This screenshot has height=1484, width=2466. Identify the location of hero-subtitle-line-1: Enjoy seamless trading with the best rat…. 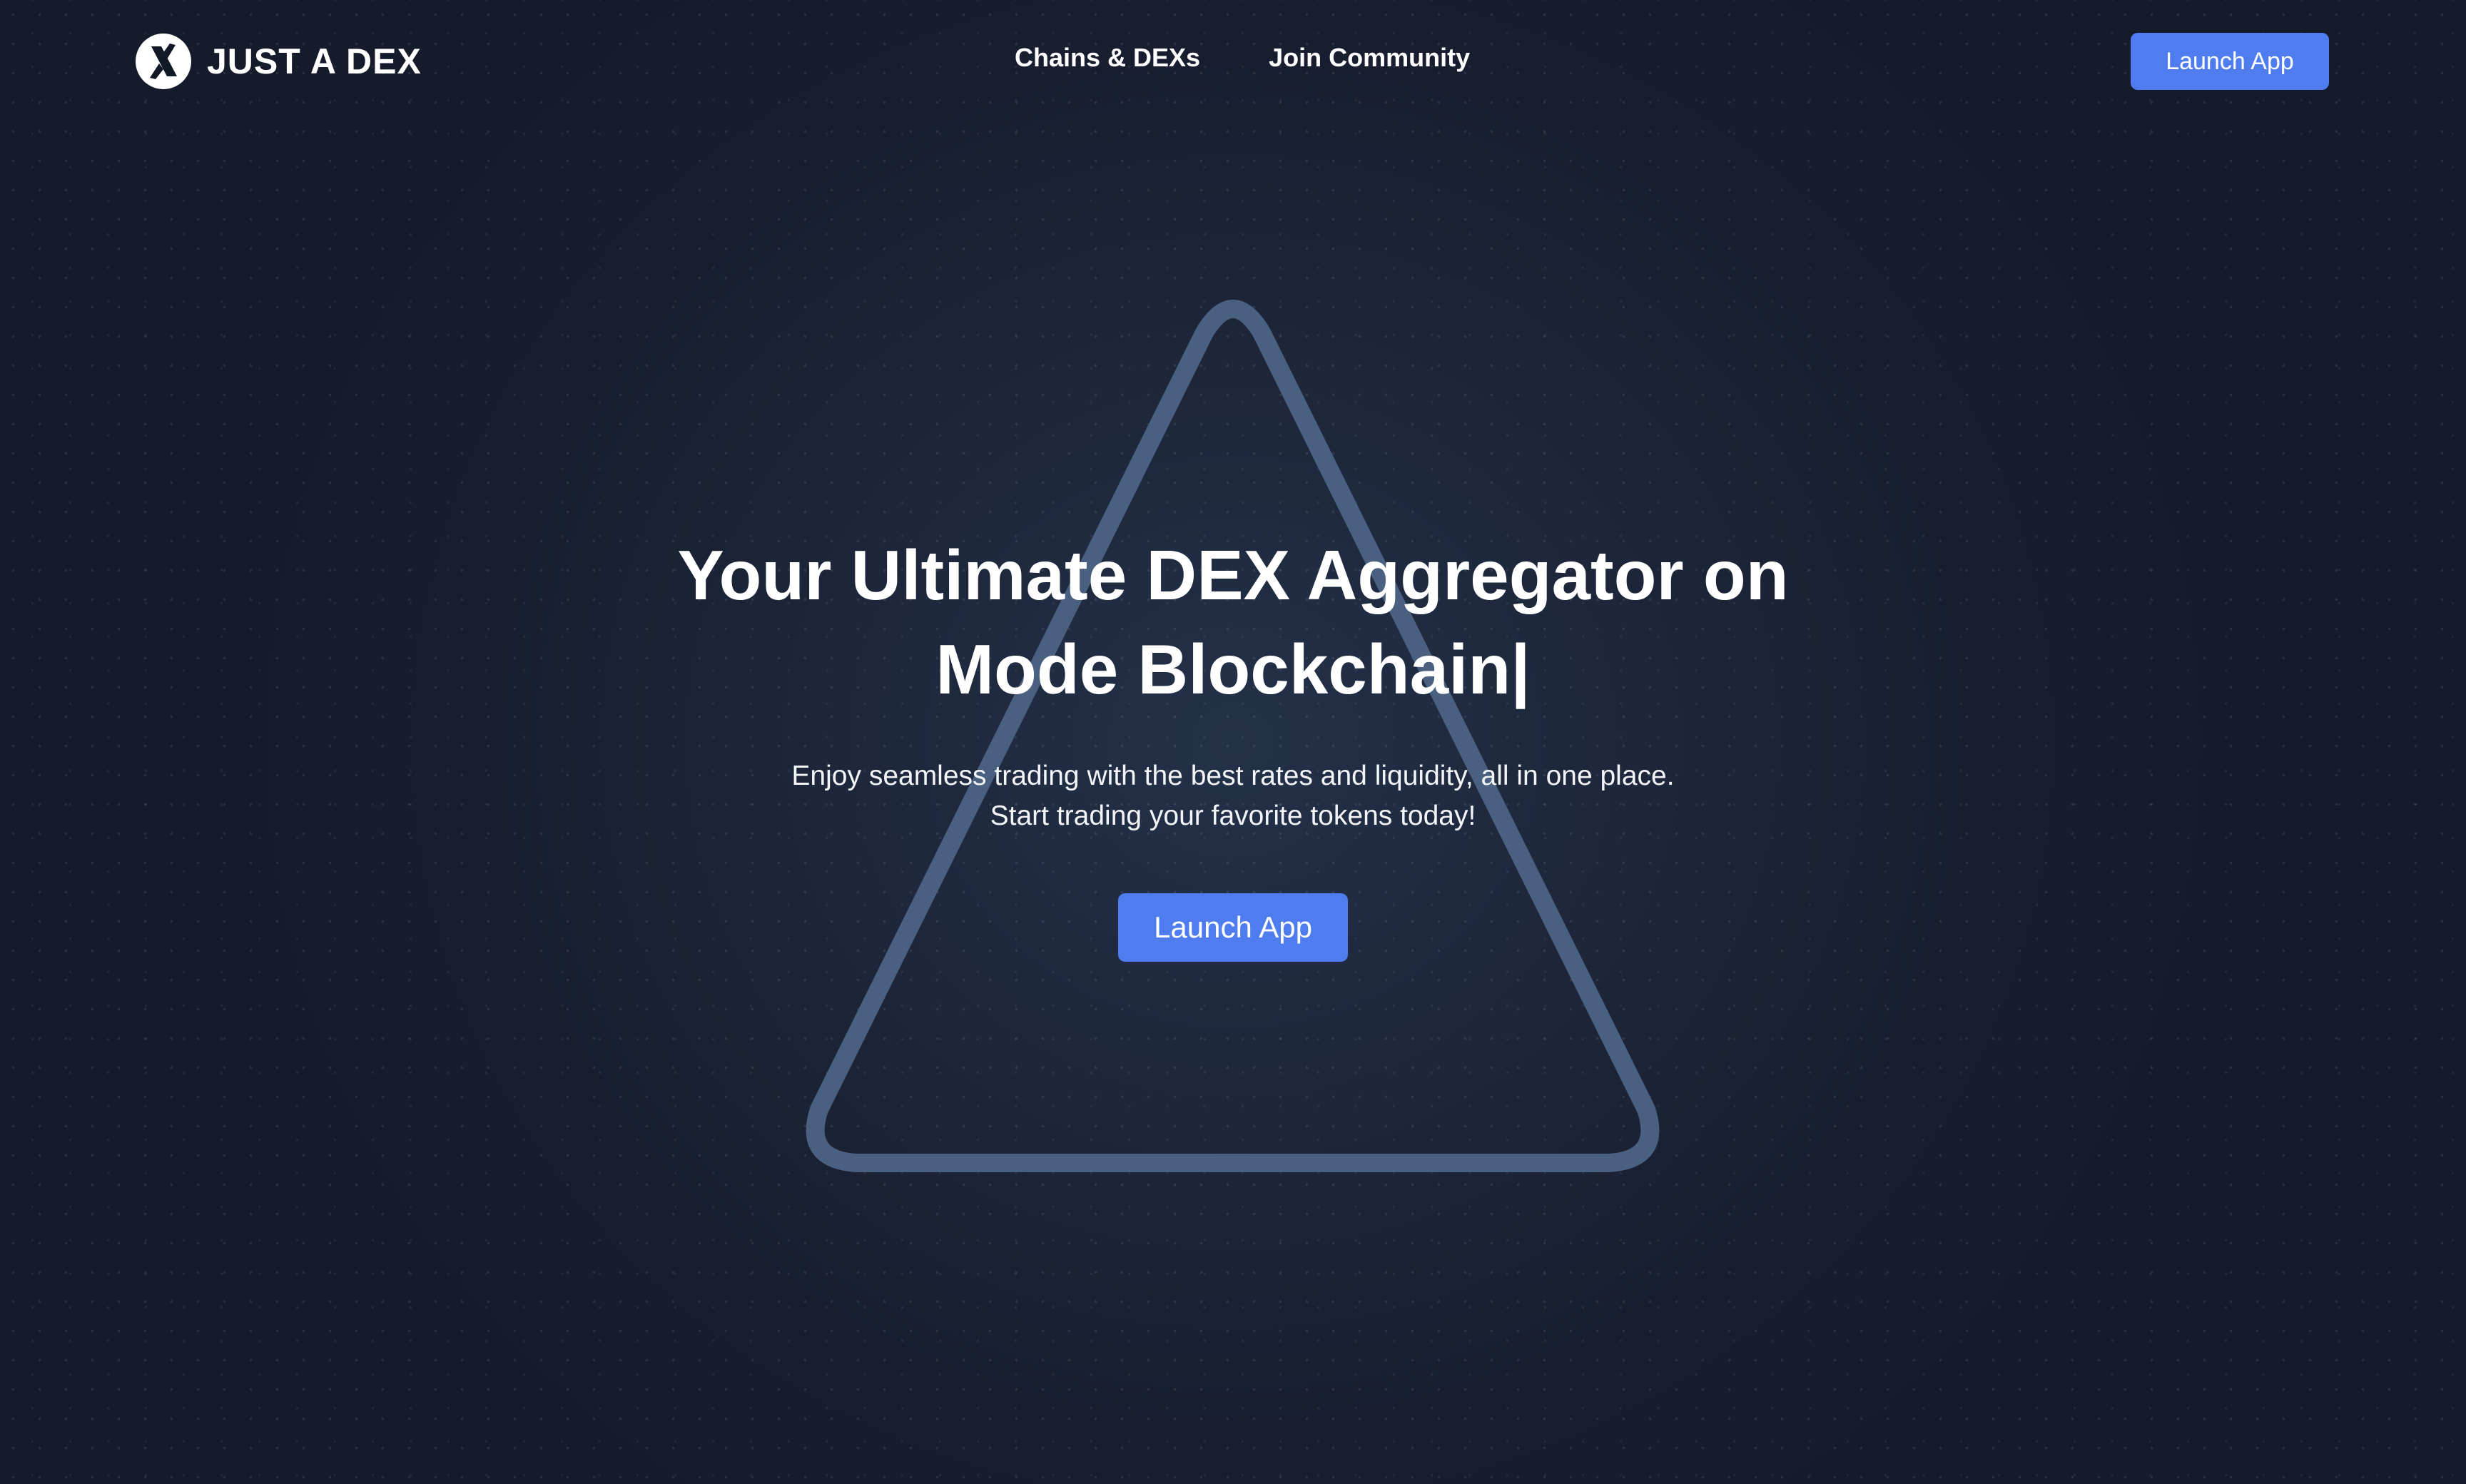
(1233, 776).